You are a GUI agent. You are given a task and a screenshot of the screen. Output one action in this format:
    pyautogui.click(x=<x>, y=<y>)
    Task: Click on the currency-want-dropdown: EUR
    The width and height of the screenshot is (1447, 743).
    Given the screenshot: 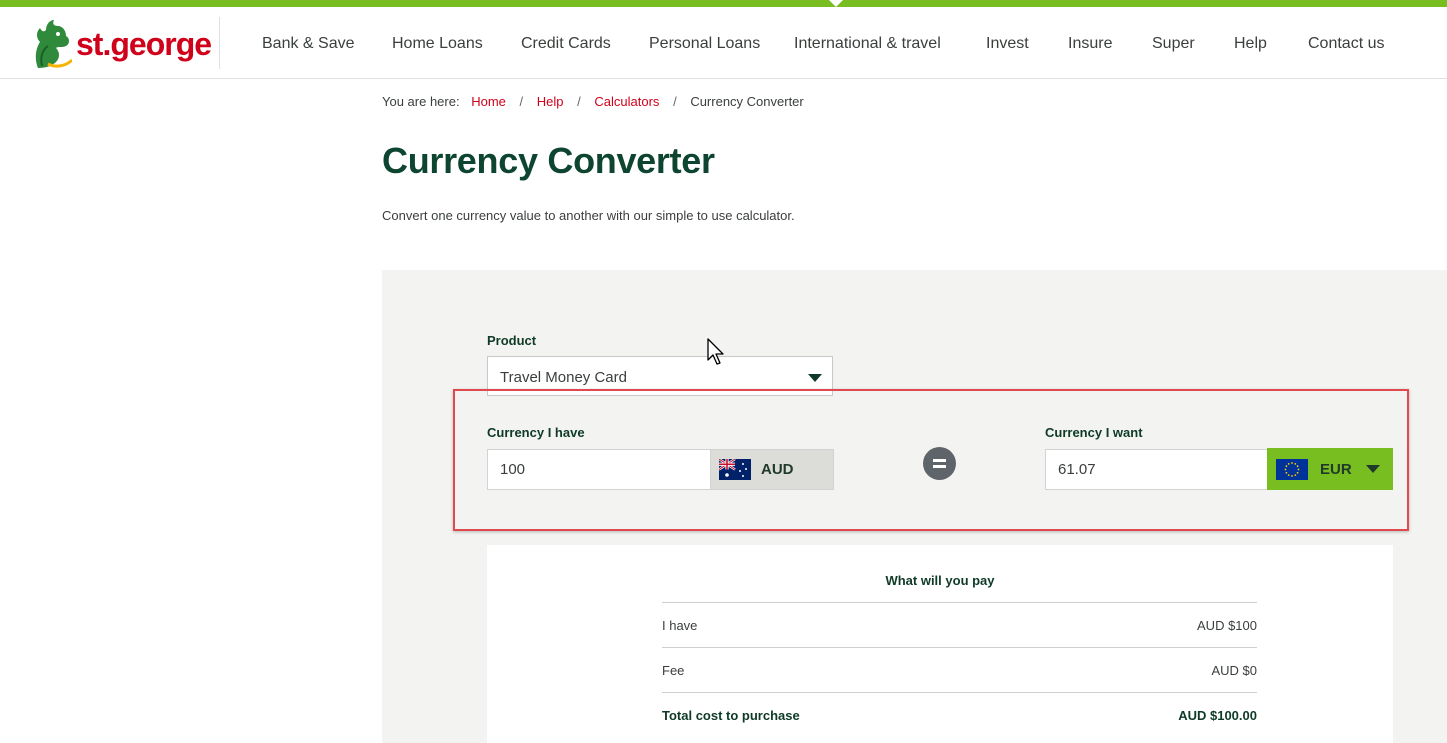 What is the action you would take?
    pyautogui.click(x=1330, y=469)
    